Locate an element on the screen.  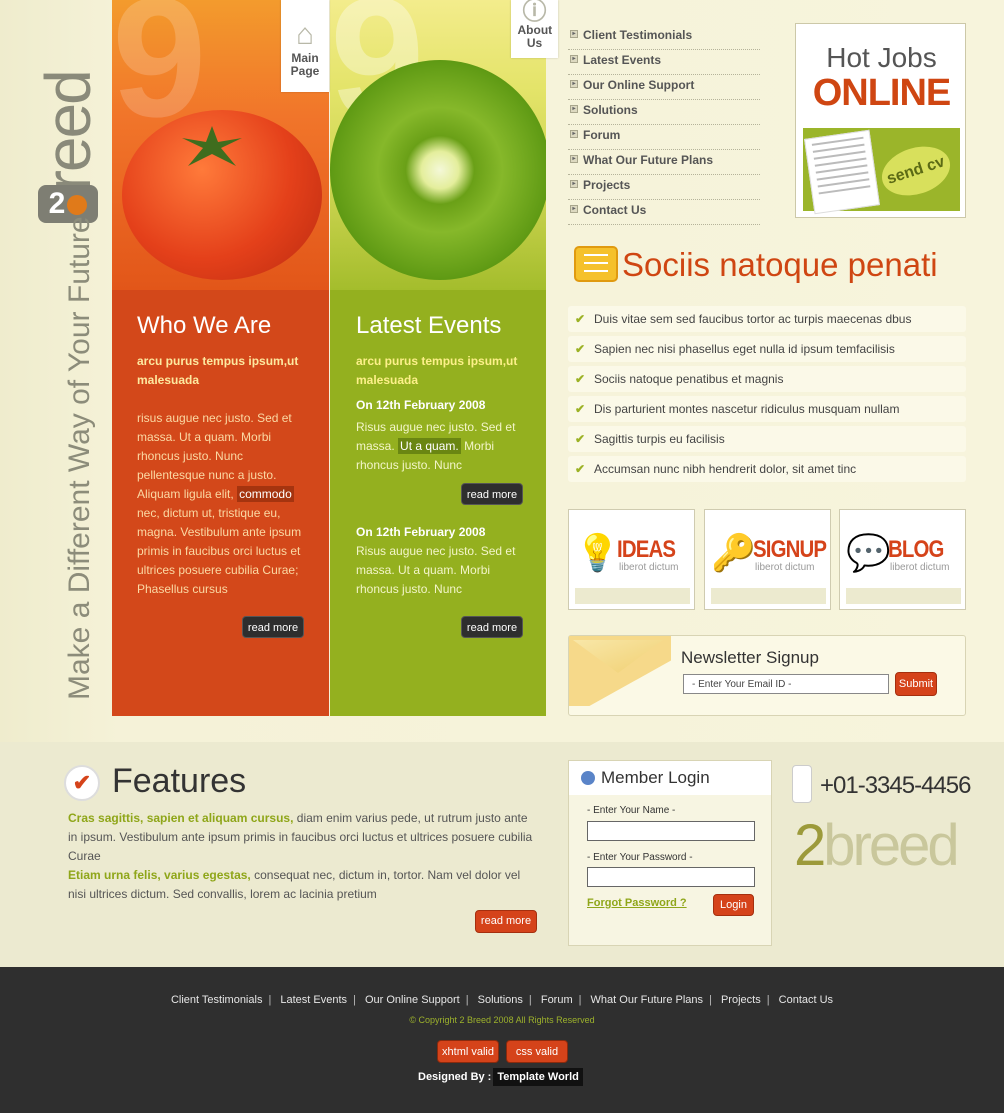
info-icon: ⓘ is located at coordinates (534, 12).